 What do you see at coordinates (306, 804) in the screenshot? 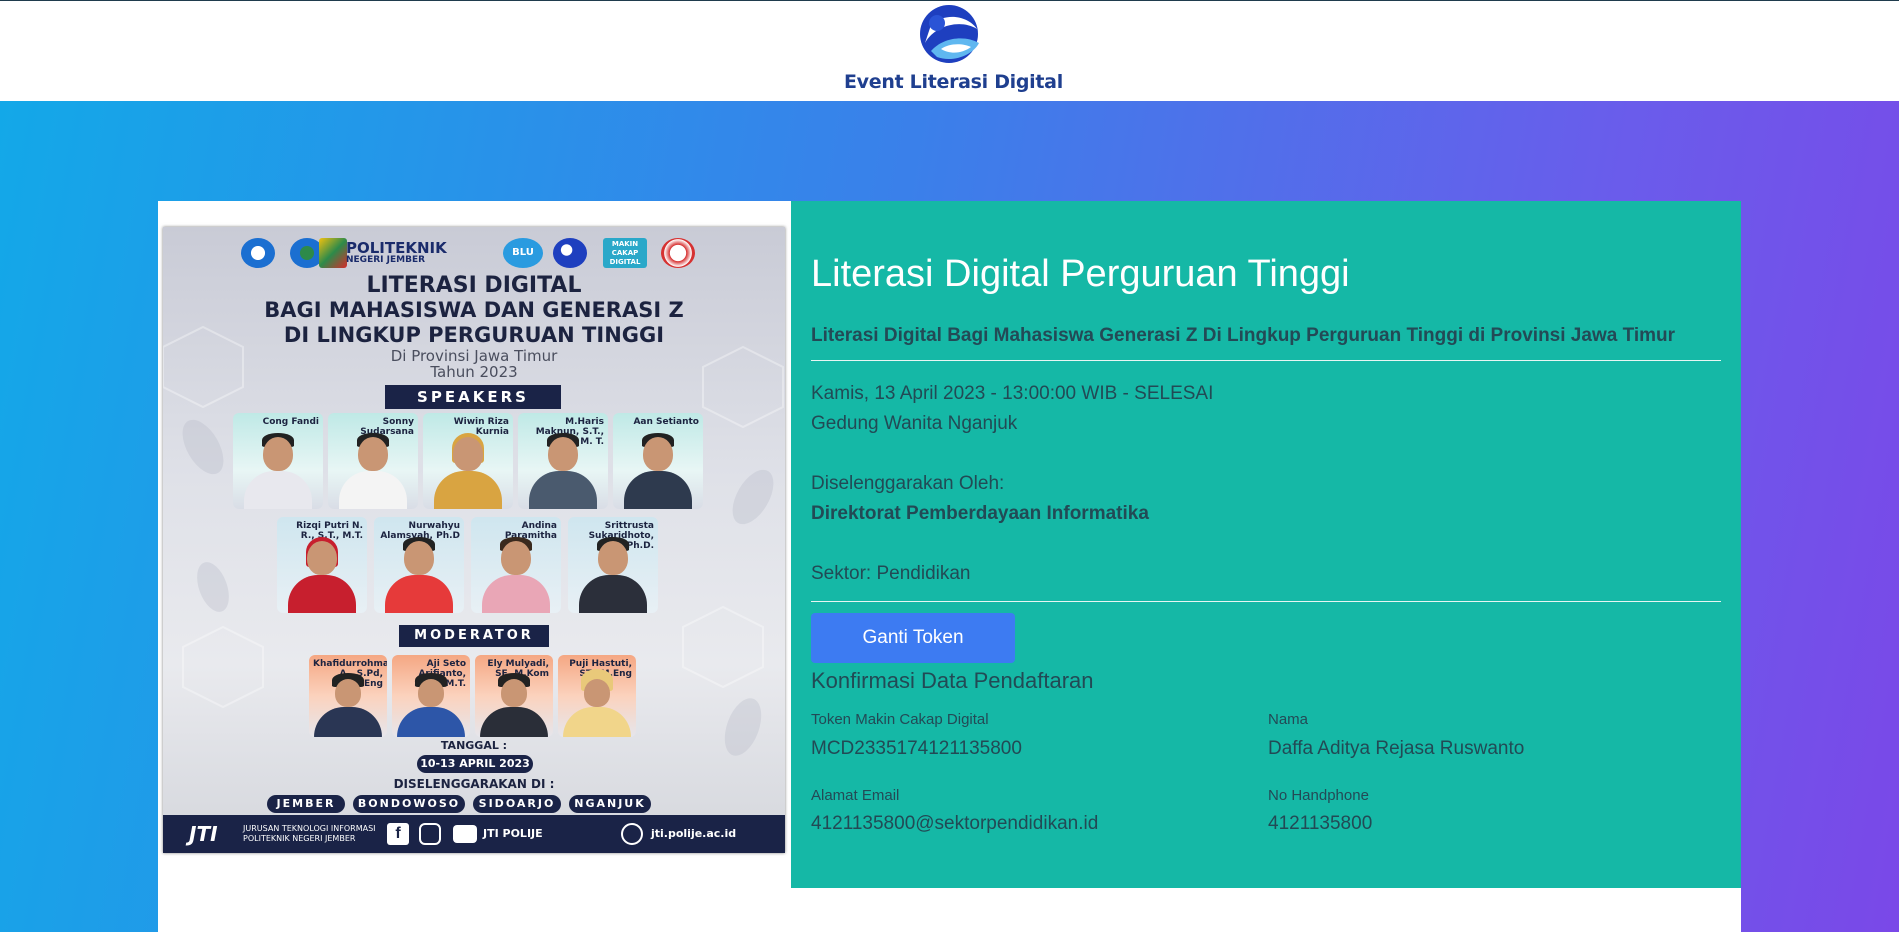
I see `venue-pill: JEMBER` at bounding box center [306, 804].